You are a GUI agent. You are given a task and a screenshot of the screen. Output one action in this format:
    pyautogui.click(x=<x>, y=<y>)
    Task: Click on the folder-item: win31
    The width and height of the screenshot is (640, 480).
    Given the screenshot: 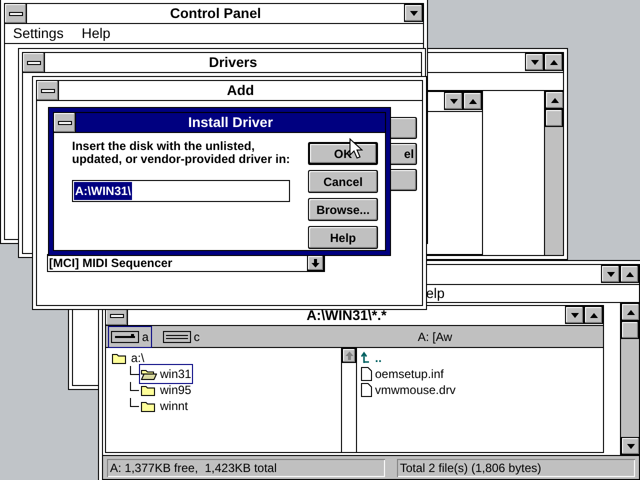 What is the action you would take?
    pyautogui.click(x=166, y=374)
    